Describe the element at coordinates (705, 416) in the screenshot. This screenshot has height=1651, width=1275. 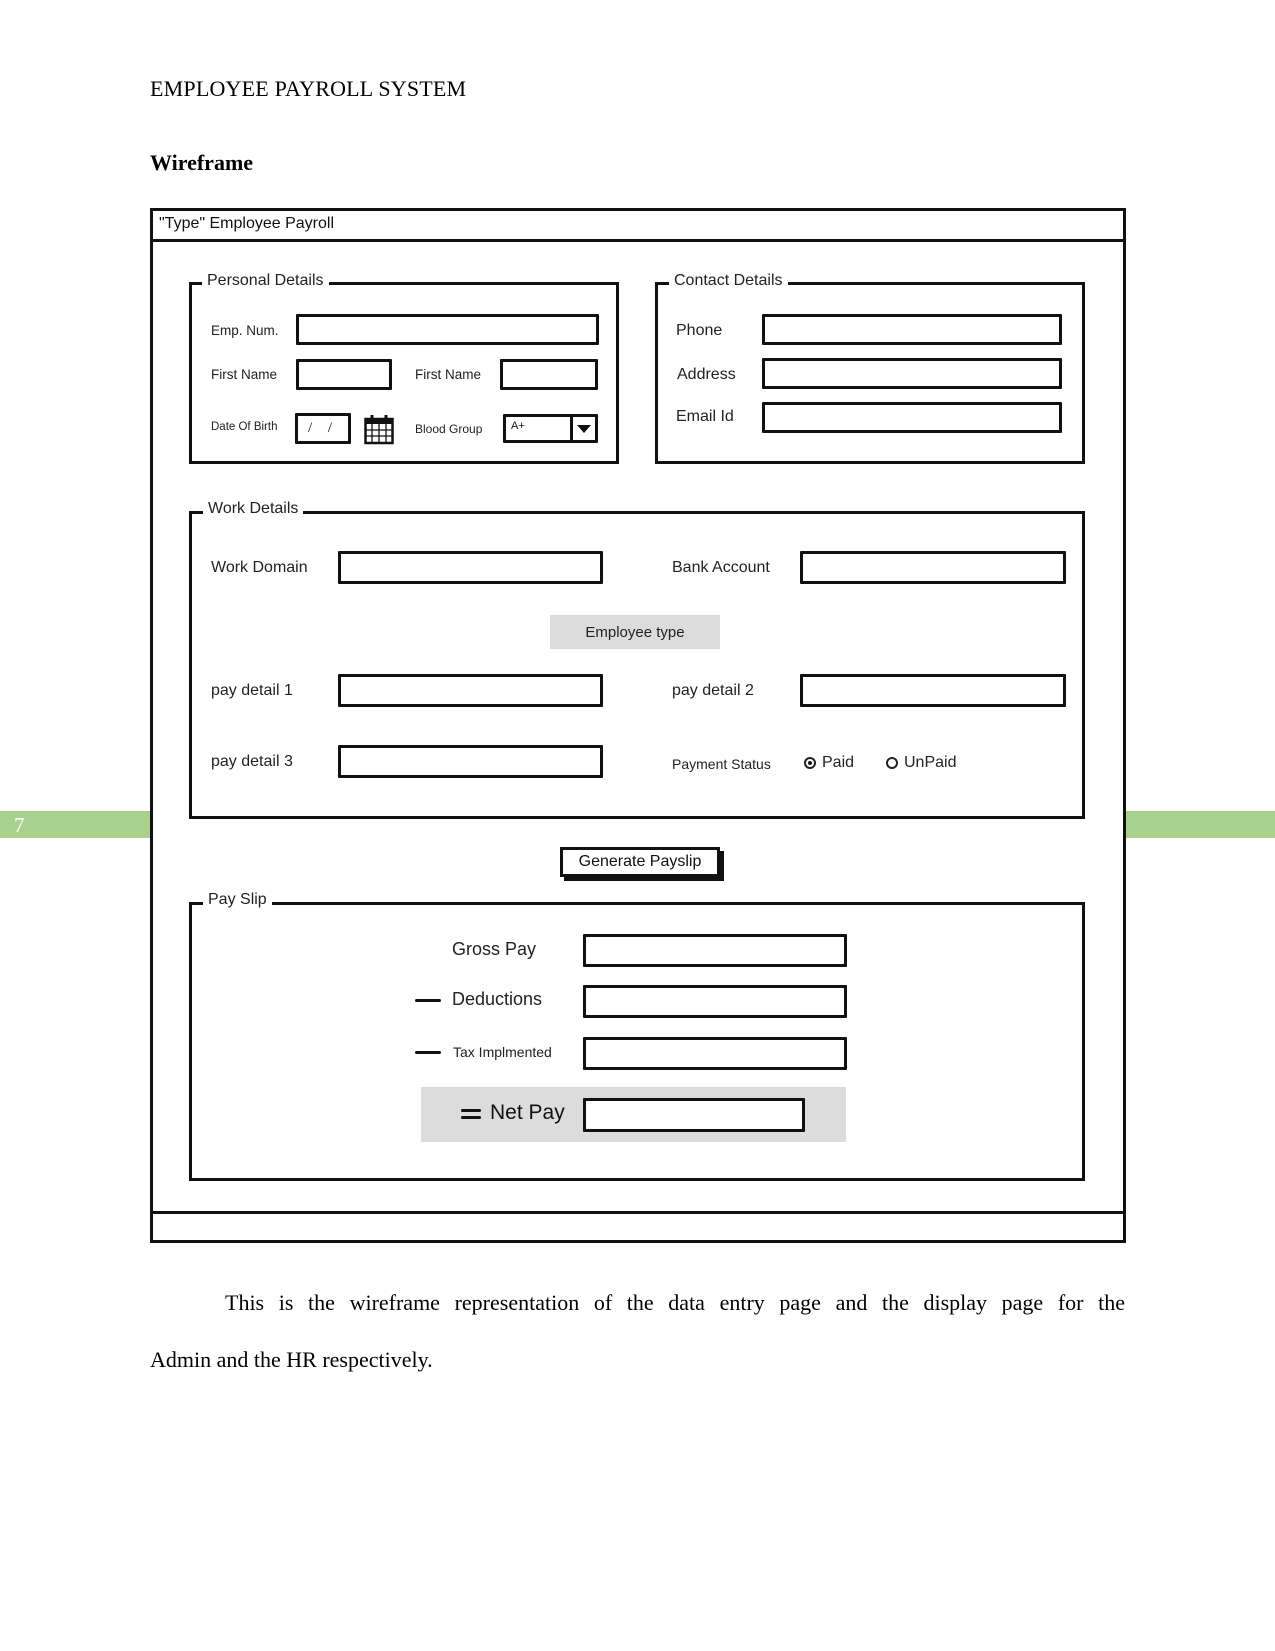
I see `email-label: Email Id` at that location.